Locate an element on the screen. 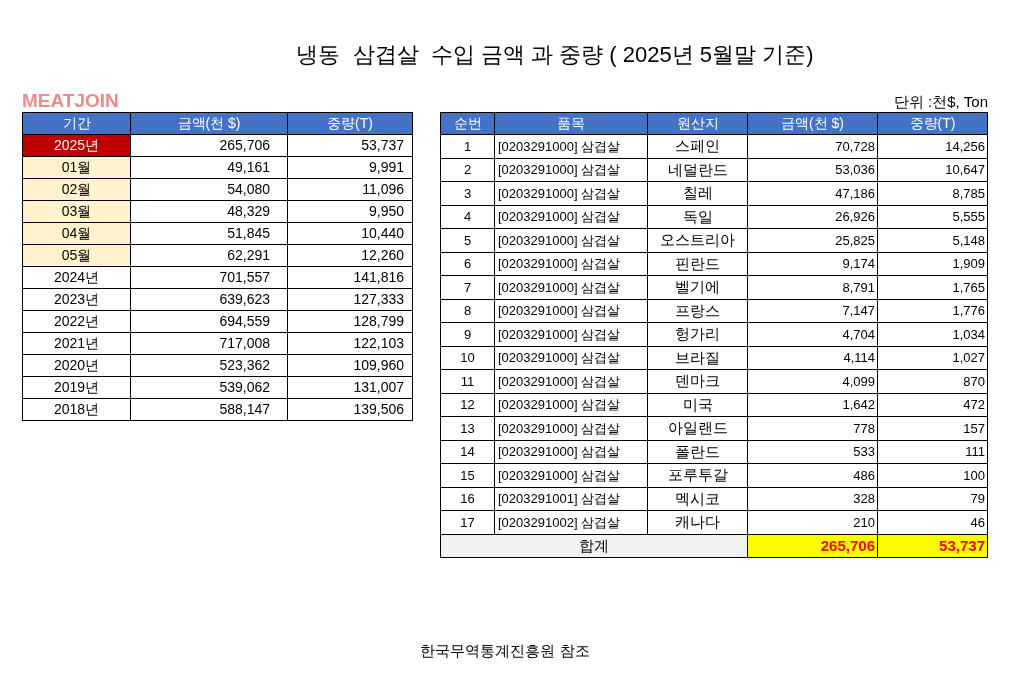 The image size is (1010, 686). table-cell: [0203291001] 삼겹살 is located at coordinates (571, 499).